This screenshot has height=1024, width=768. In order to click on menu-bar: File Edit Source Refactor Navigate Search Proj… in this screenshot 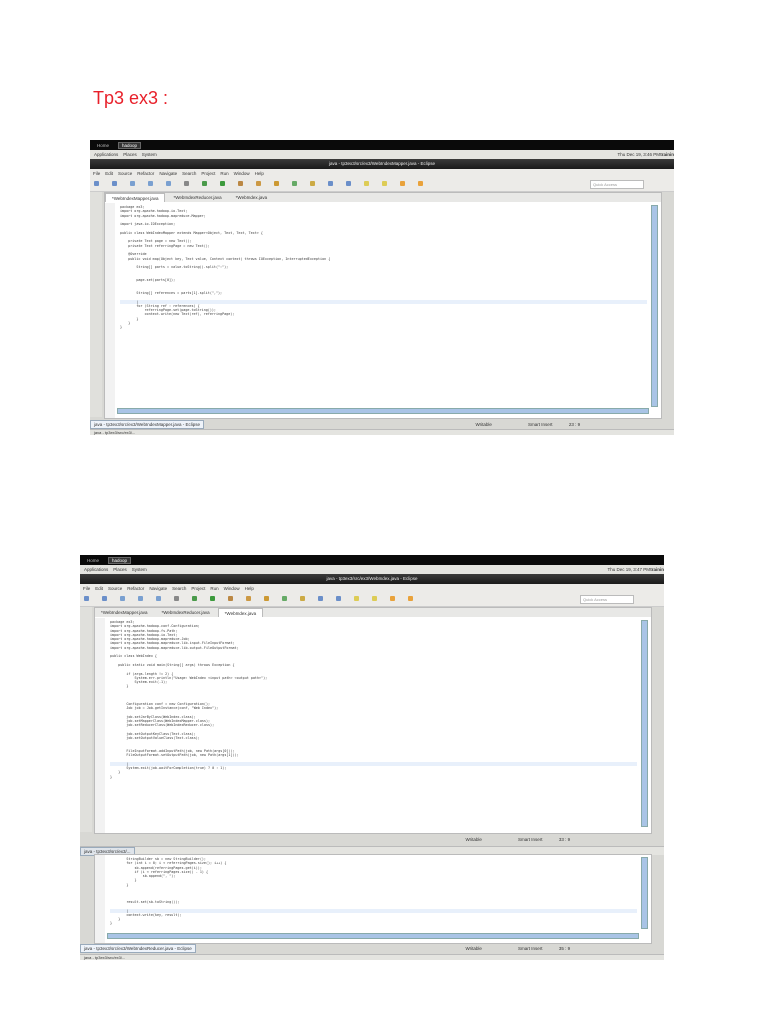, I will do `click(382, 173)`.